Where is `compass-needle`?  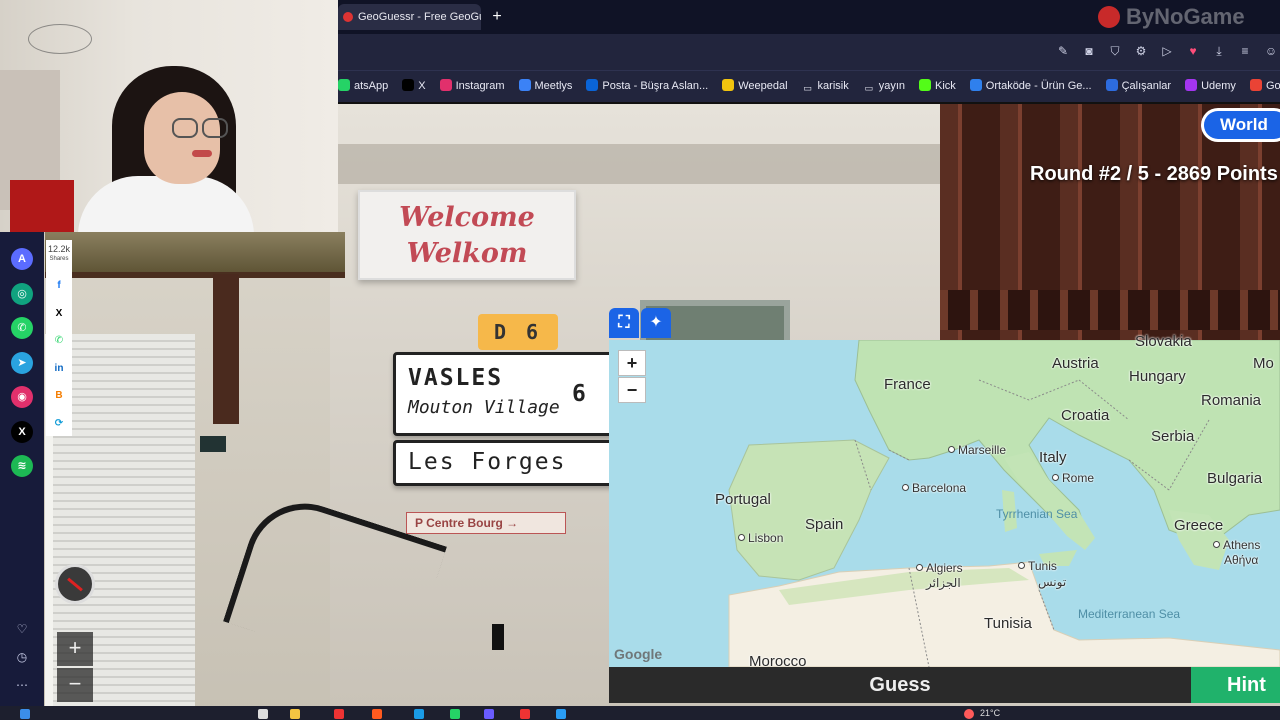 compass-needle is located at coordinates (75, 584).